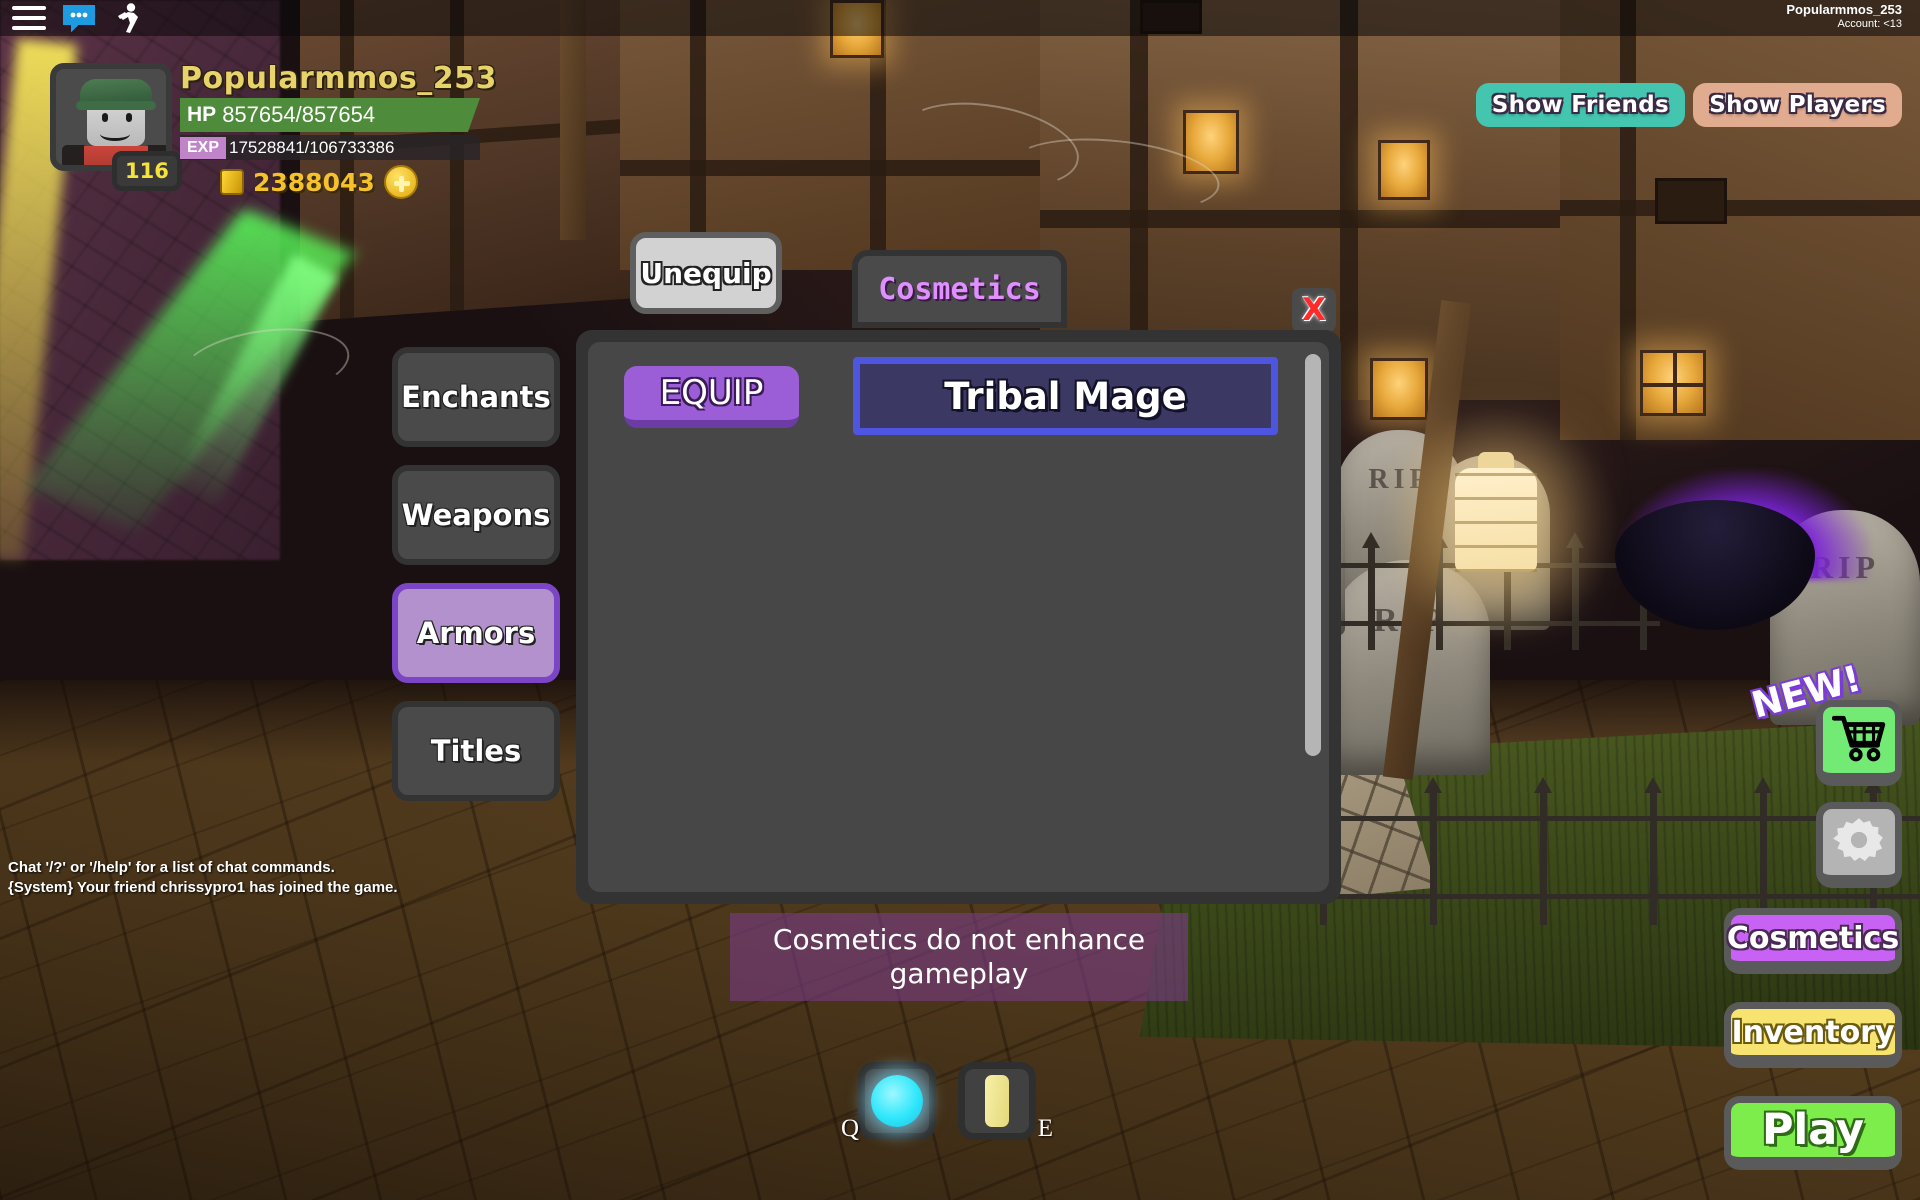  I want to click on avatar-cap, so click(116, 94).